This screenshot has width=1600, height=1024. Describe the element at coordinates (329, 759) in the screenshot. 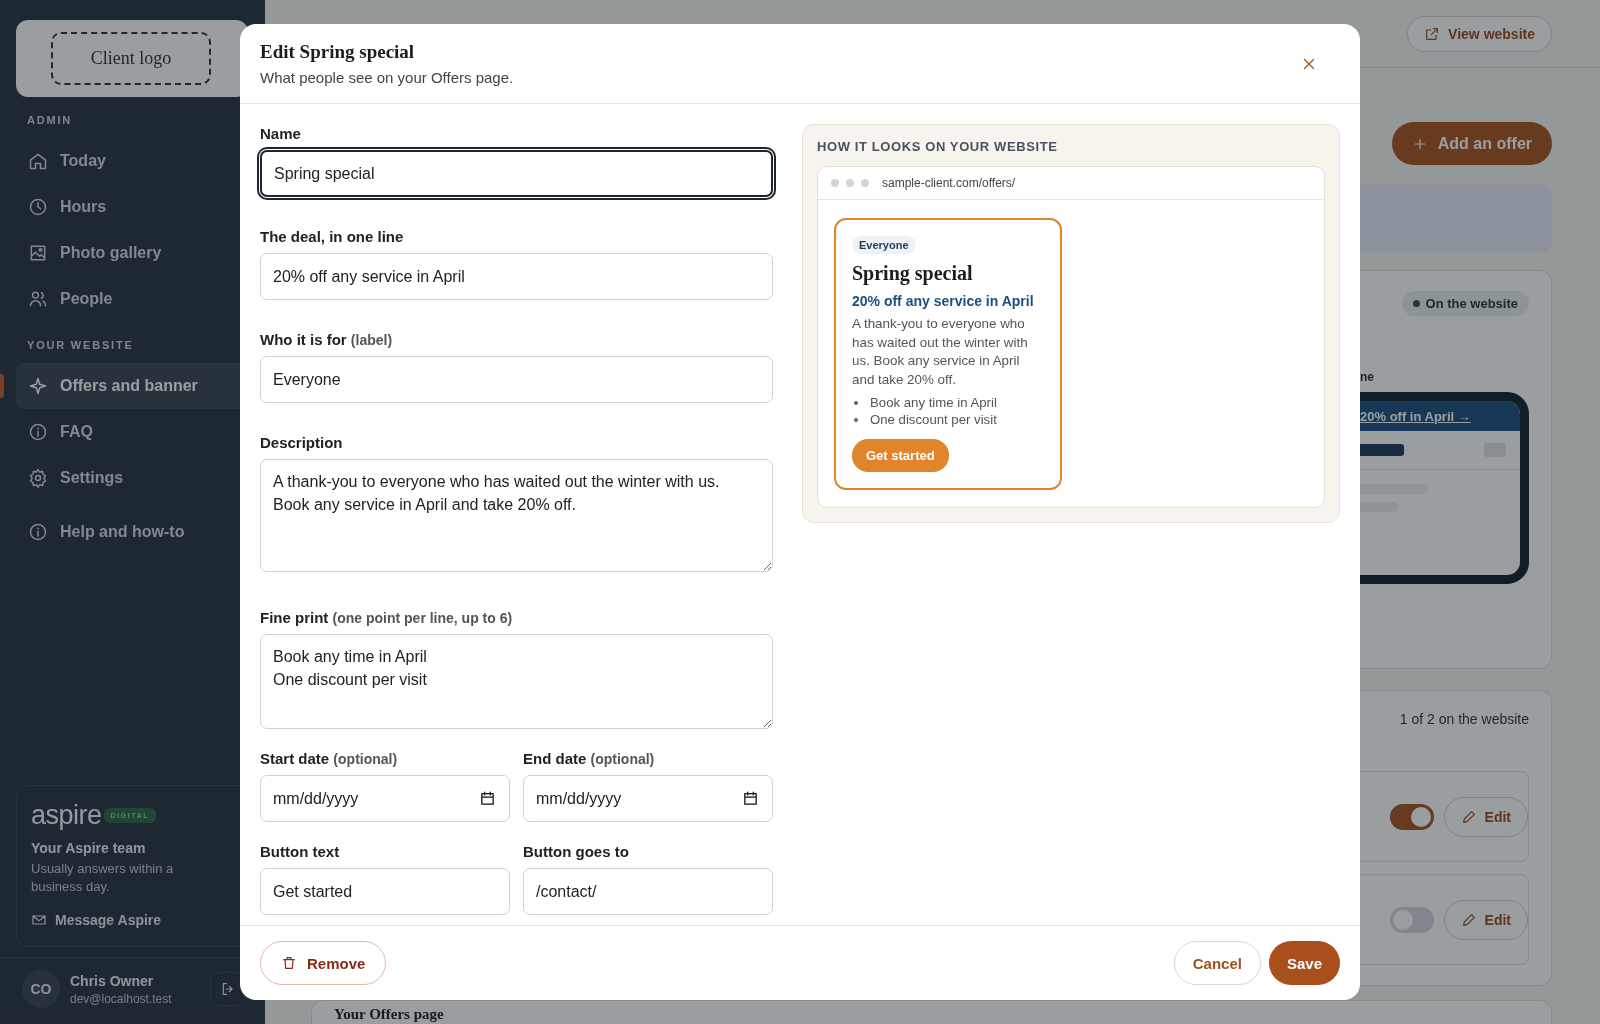

I see `field-label: Start date (optional)` at that location.